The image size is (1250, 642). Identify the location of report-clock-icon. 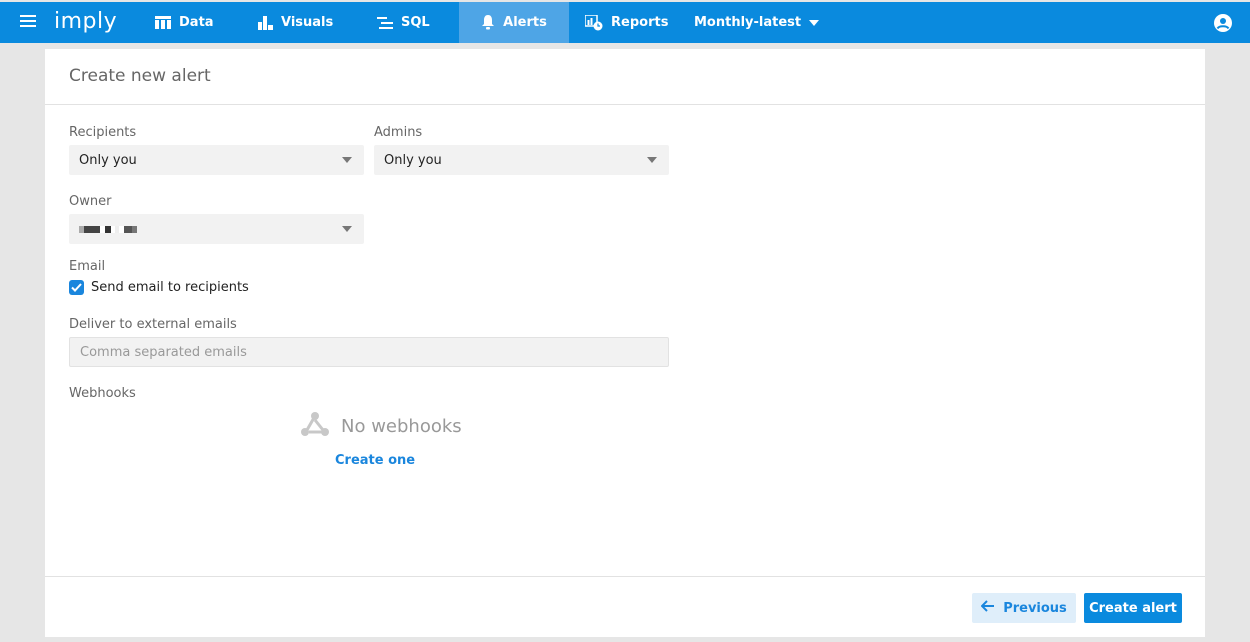
(594, 22).